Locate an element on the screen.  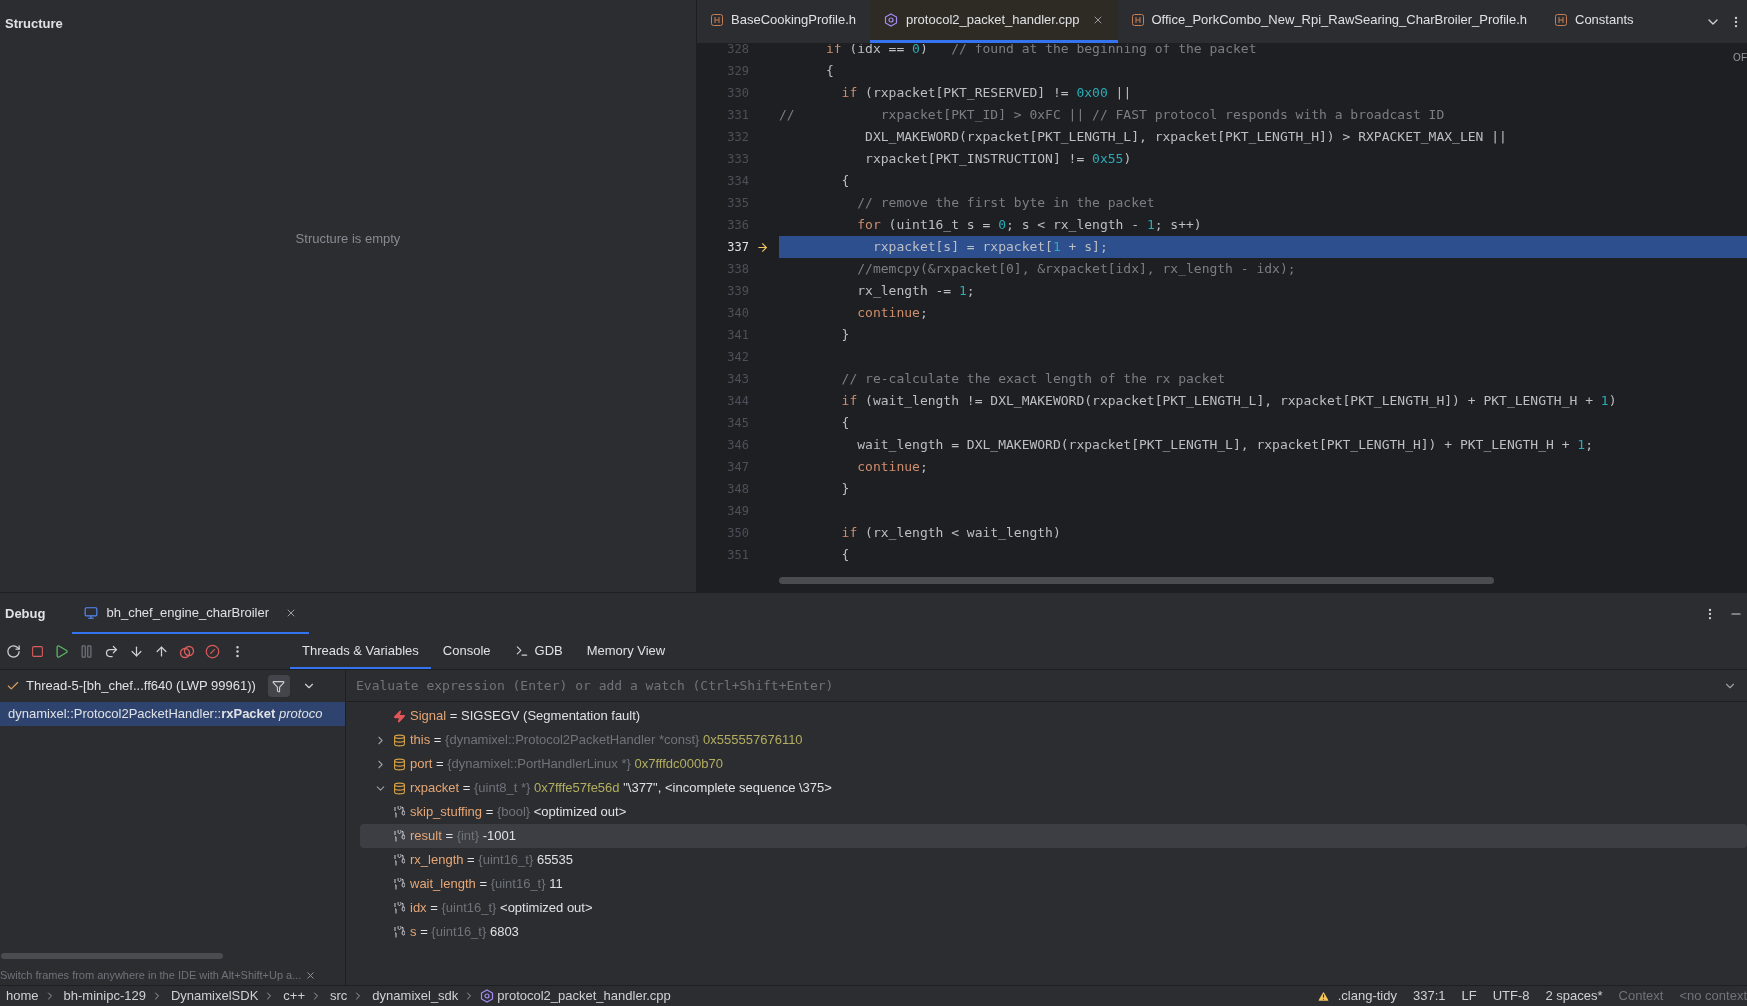
breadcrumb-item: dynamixel_sdk is located at coordinates (415, 996).